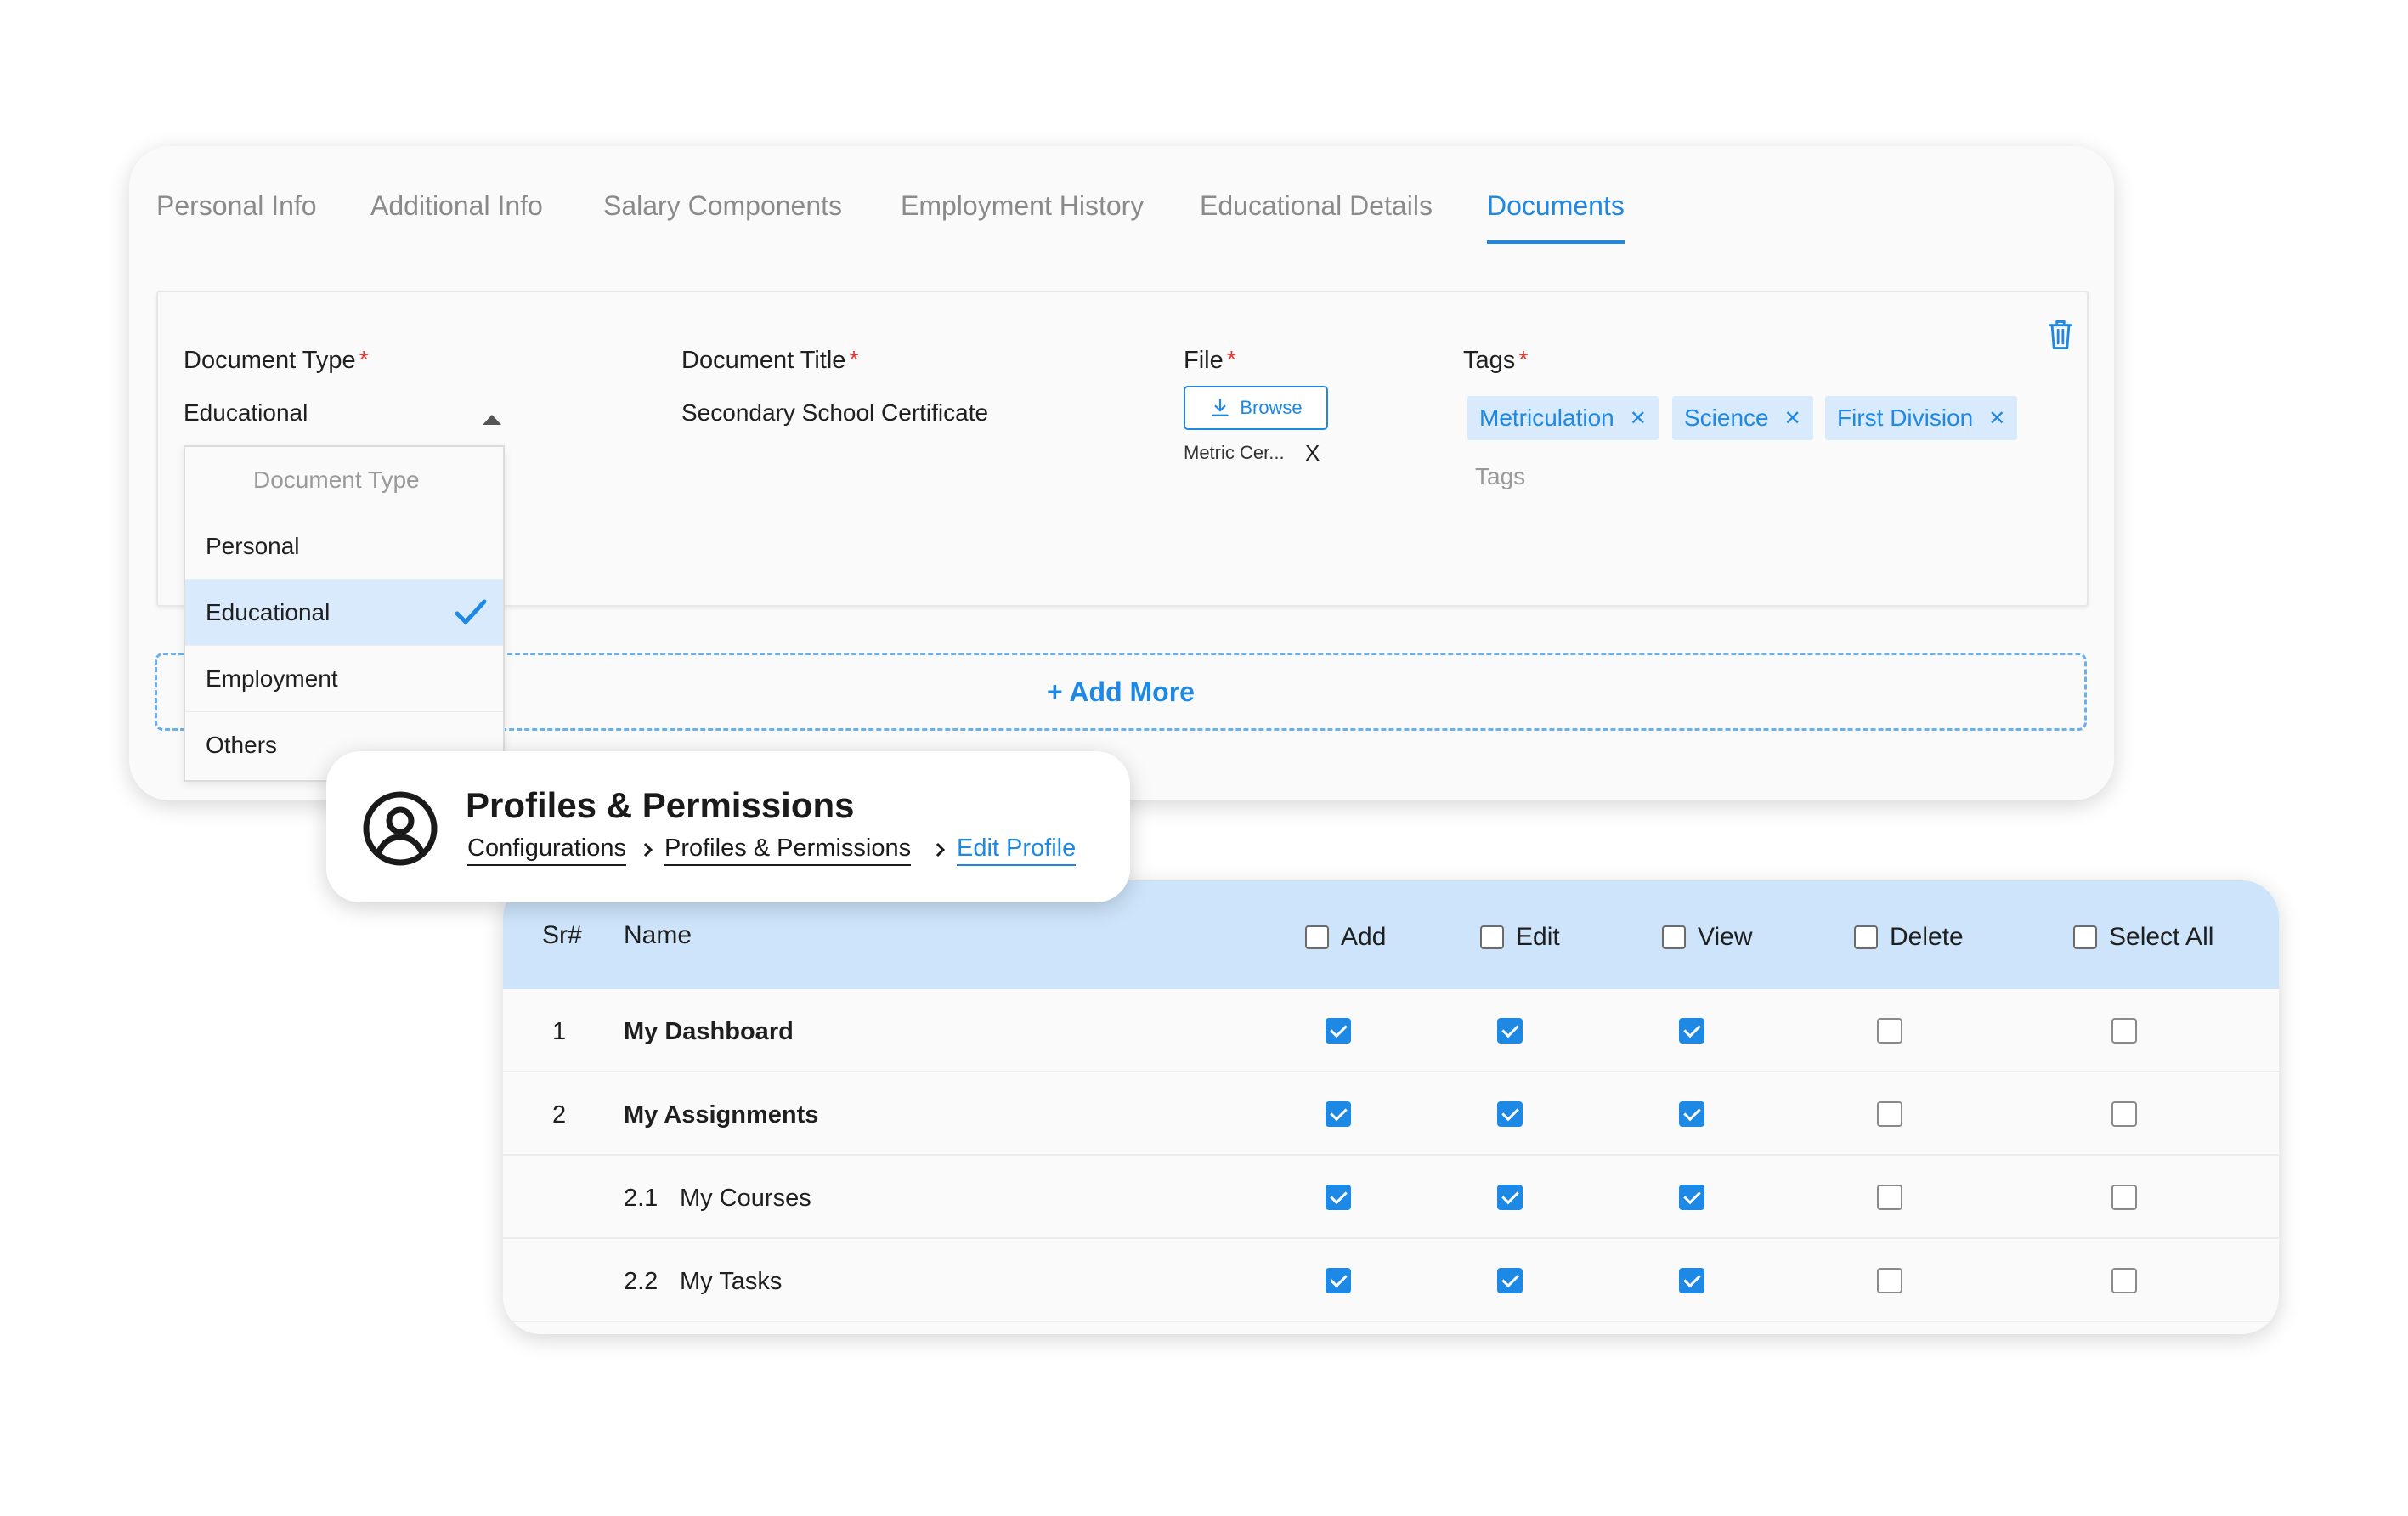 The width and height of the screenshot is (2408, 1516). What do you see at coordinates (660, 805) in the screenshot?
I see `page-title: Profiles & Permissions` at bounding box center [660, 805].